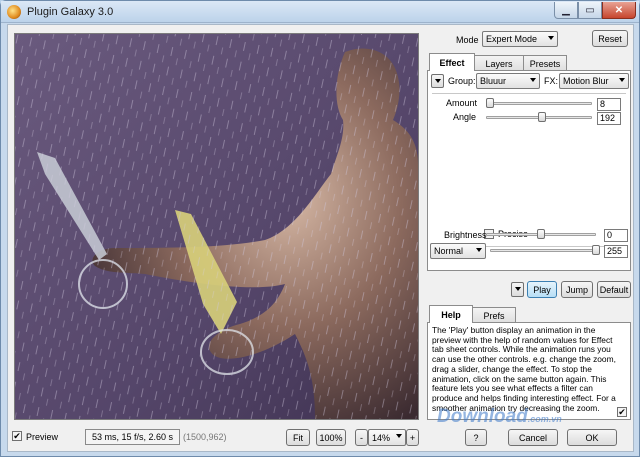 This screenshot has height=457, width=640. Describe the element at coordinates (361, 437) in the screenshot. I see `zoom-out-button: -` at that location.